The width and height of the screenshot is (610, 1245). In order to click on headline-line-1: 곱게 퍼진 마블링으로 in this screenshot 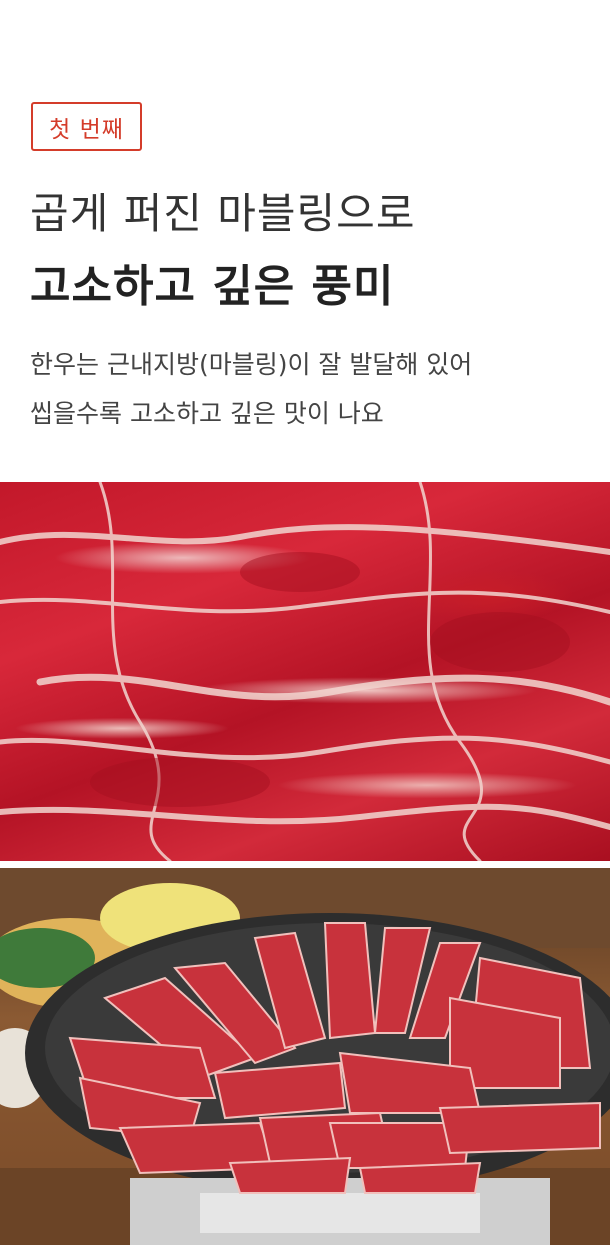, I will do `click(223, 213)`.